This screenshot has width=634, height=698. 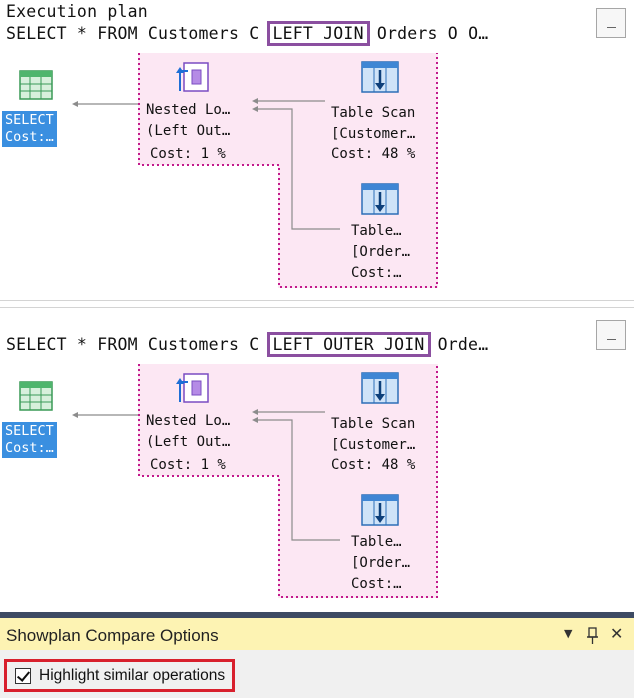 I want to click on compare-options-header: Showplan Compare Options ▼ ✕, so click(x=317, y=631).